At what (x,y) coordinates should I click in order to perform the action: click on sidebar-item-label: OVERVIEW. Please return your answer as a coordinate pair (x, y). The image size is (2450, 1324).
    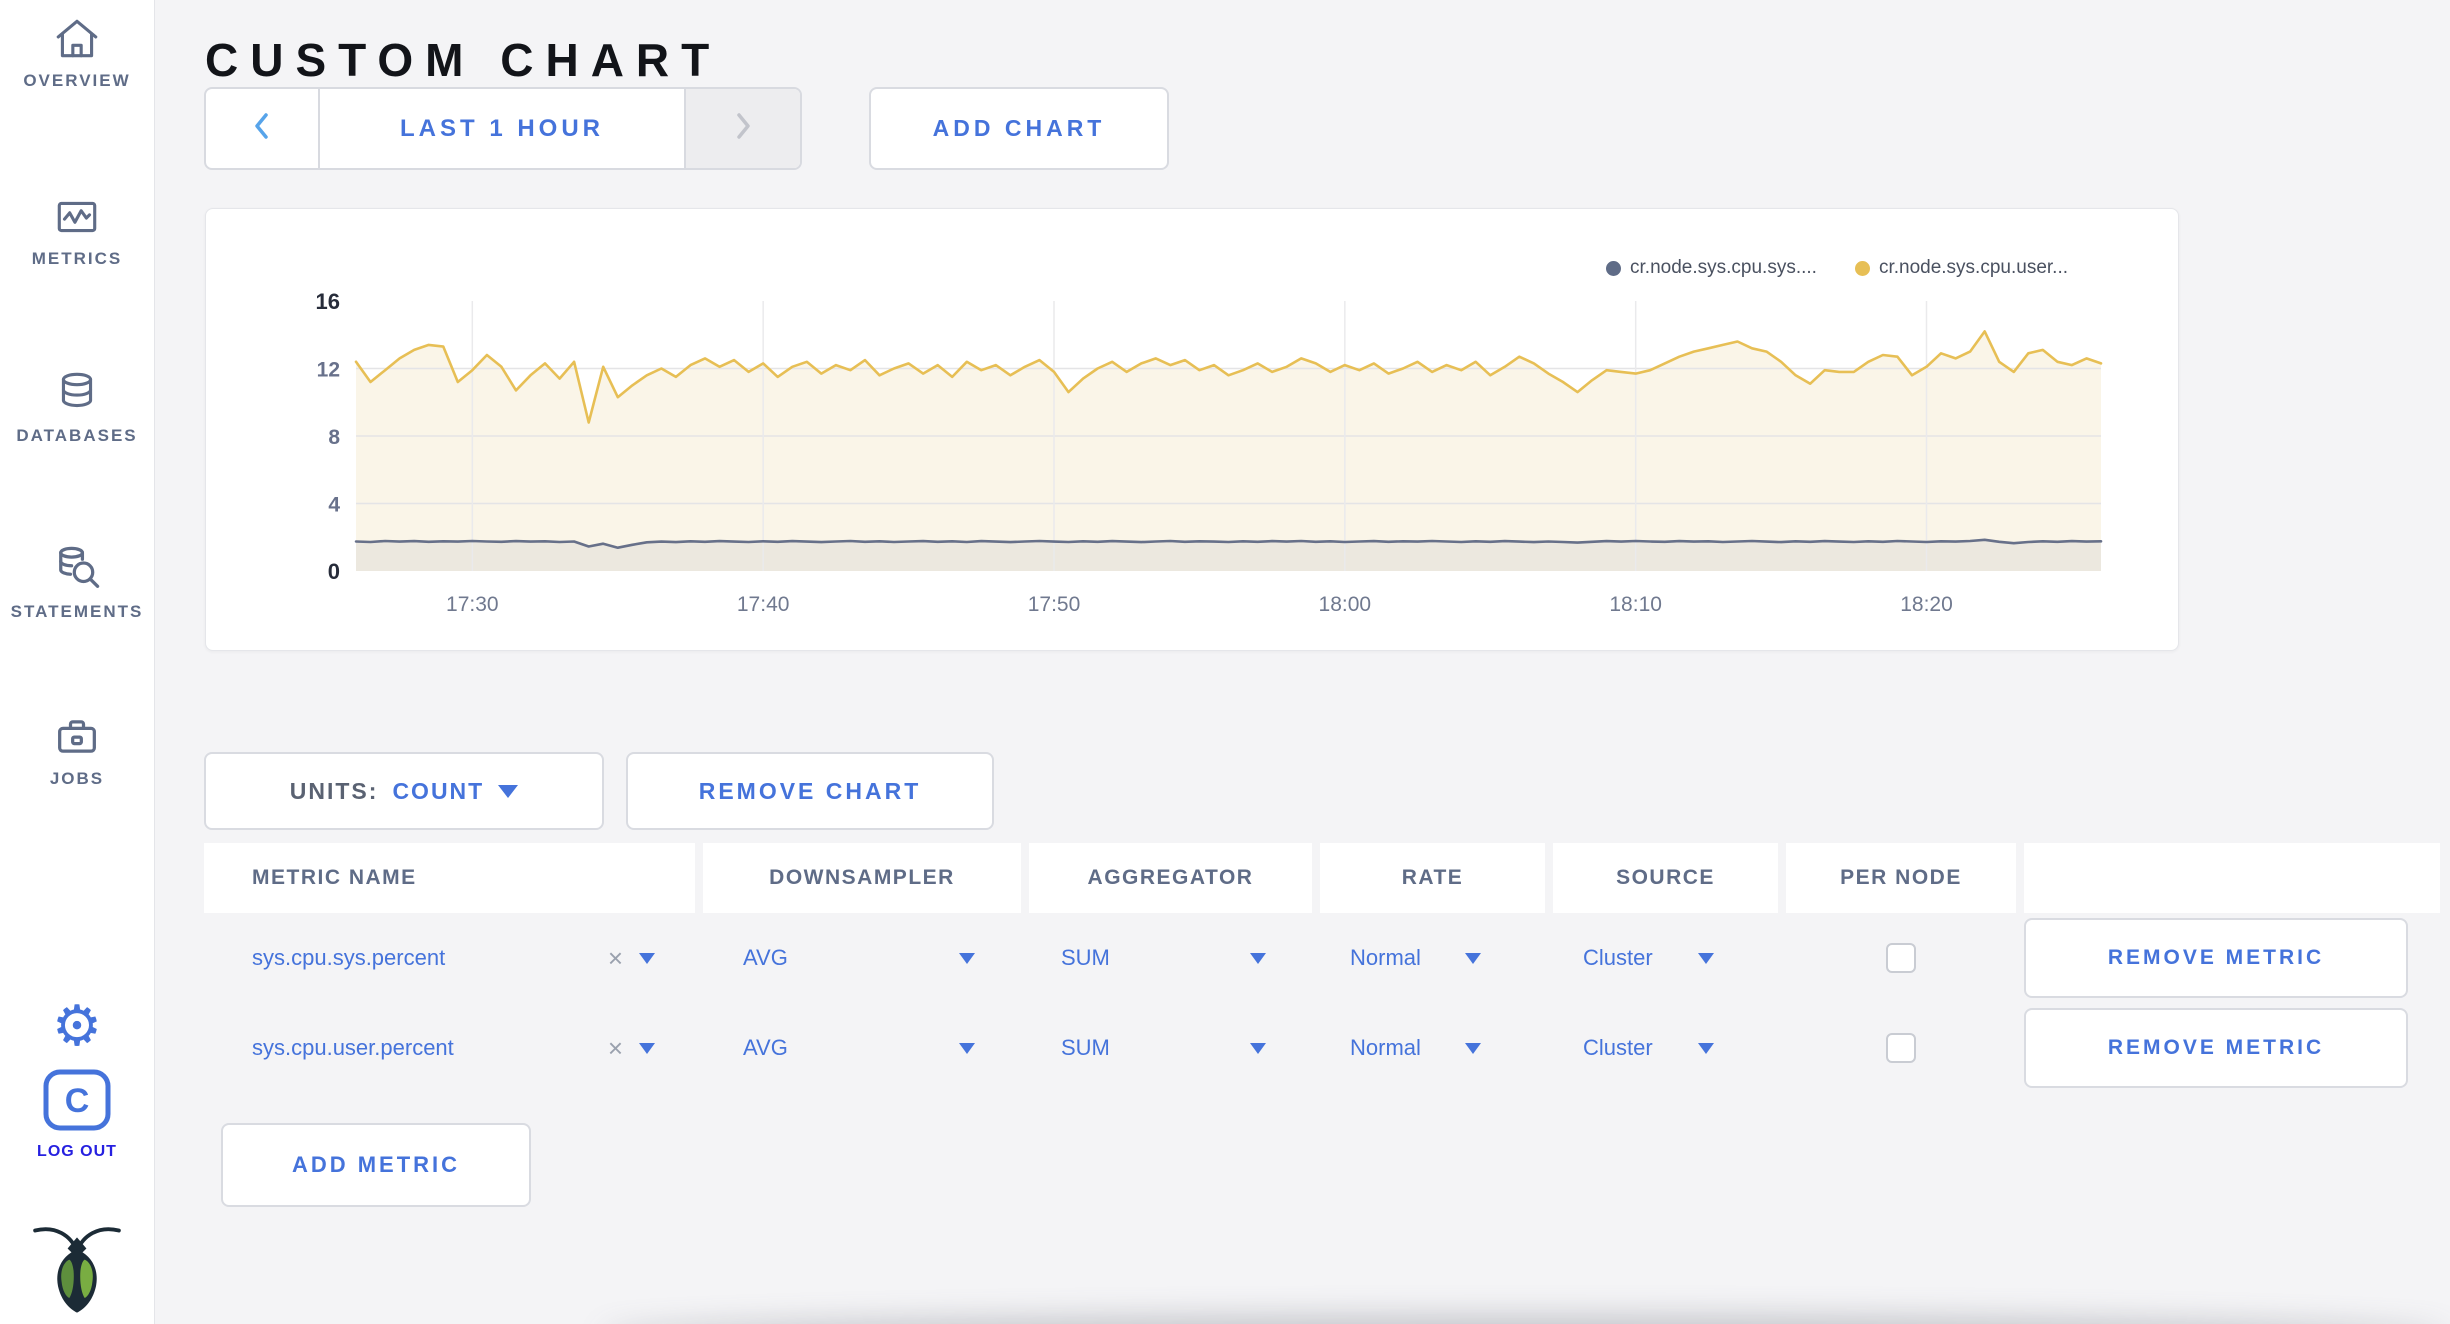
    Looking at the image, I should click on (77, 80).